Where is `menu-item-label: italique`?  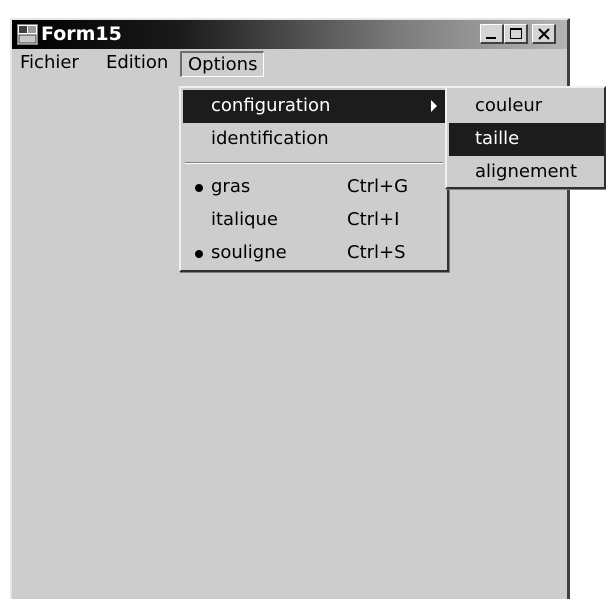 menu-item-label: italique is located at coordinates (244, 219).